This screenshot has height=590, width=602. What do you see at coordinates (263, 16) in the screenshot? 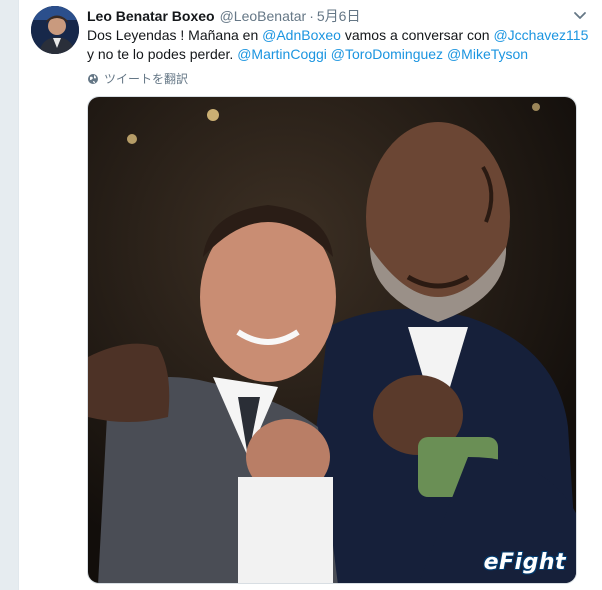
I see `author-handle: @LeoBenatar` at bounding box center [263, 16].